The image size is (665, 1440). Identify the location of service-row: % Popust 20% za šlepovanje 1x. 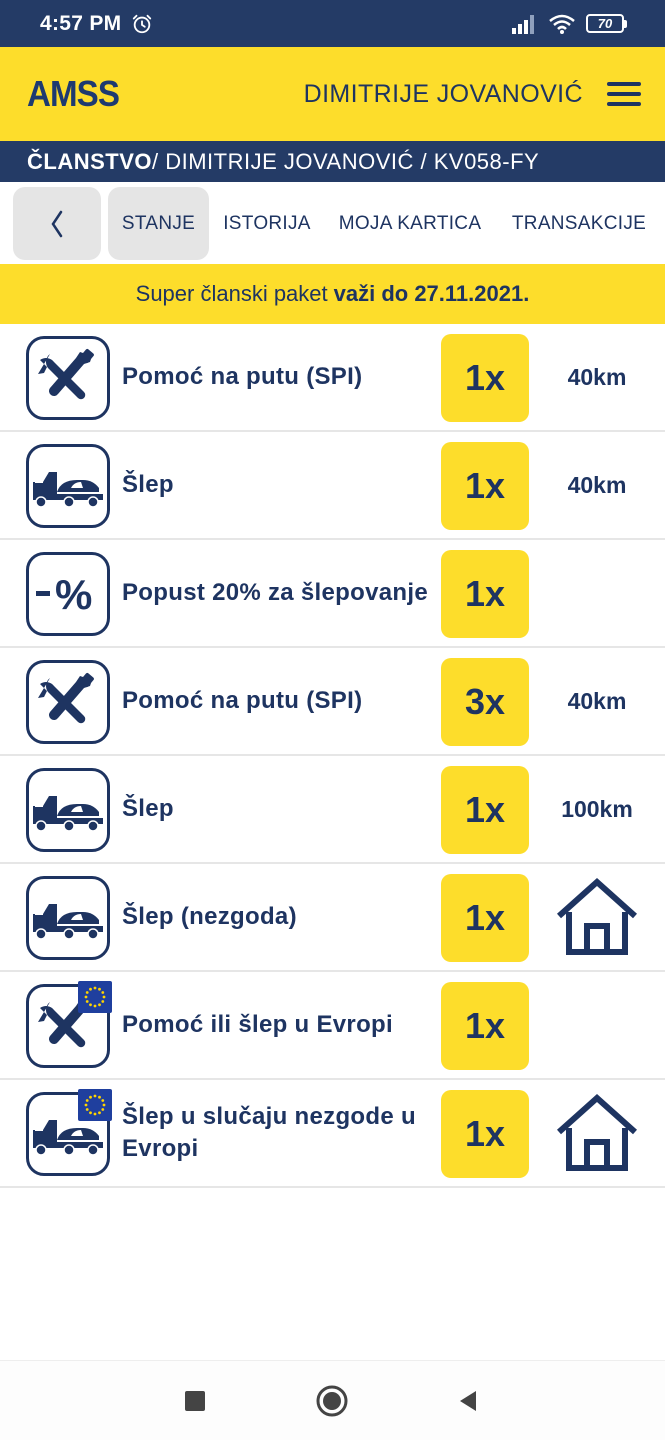
(332, 594).